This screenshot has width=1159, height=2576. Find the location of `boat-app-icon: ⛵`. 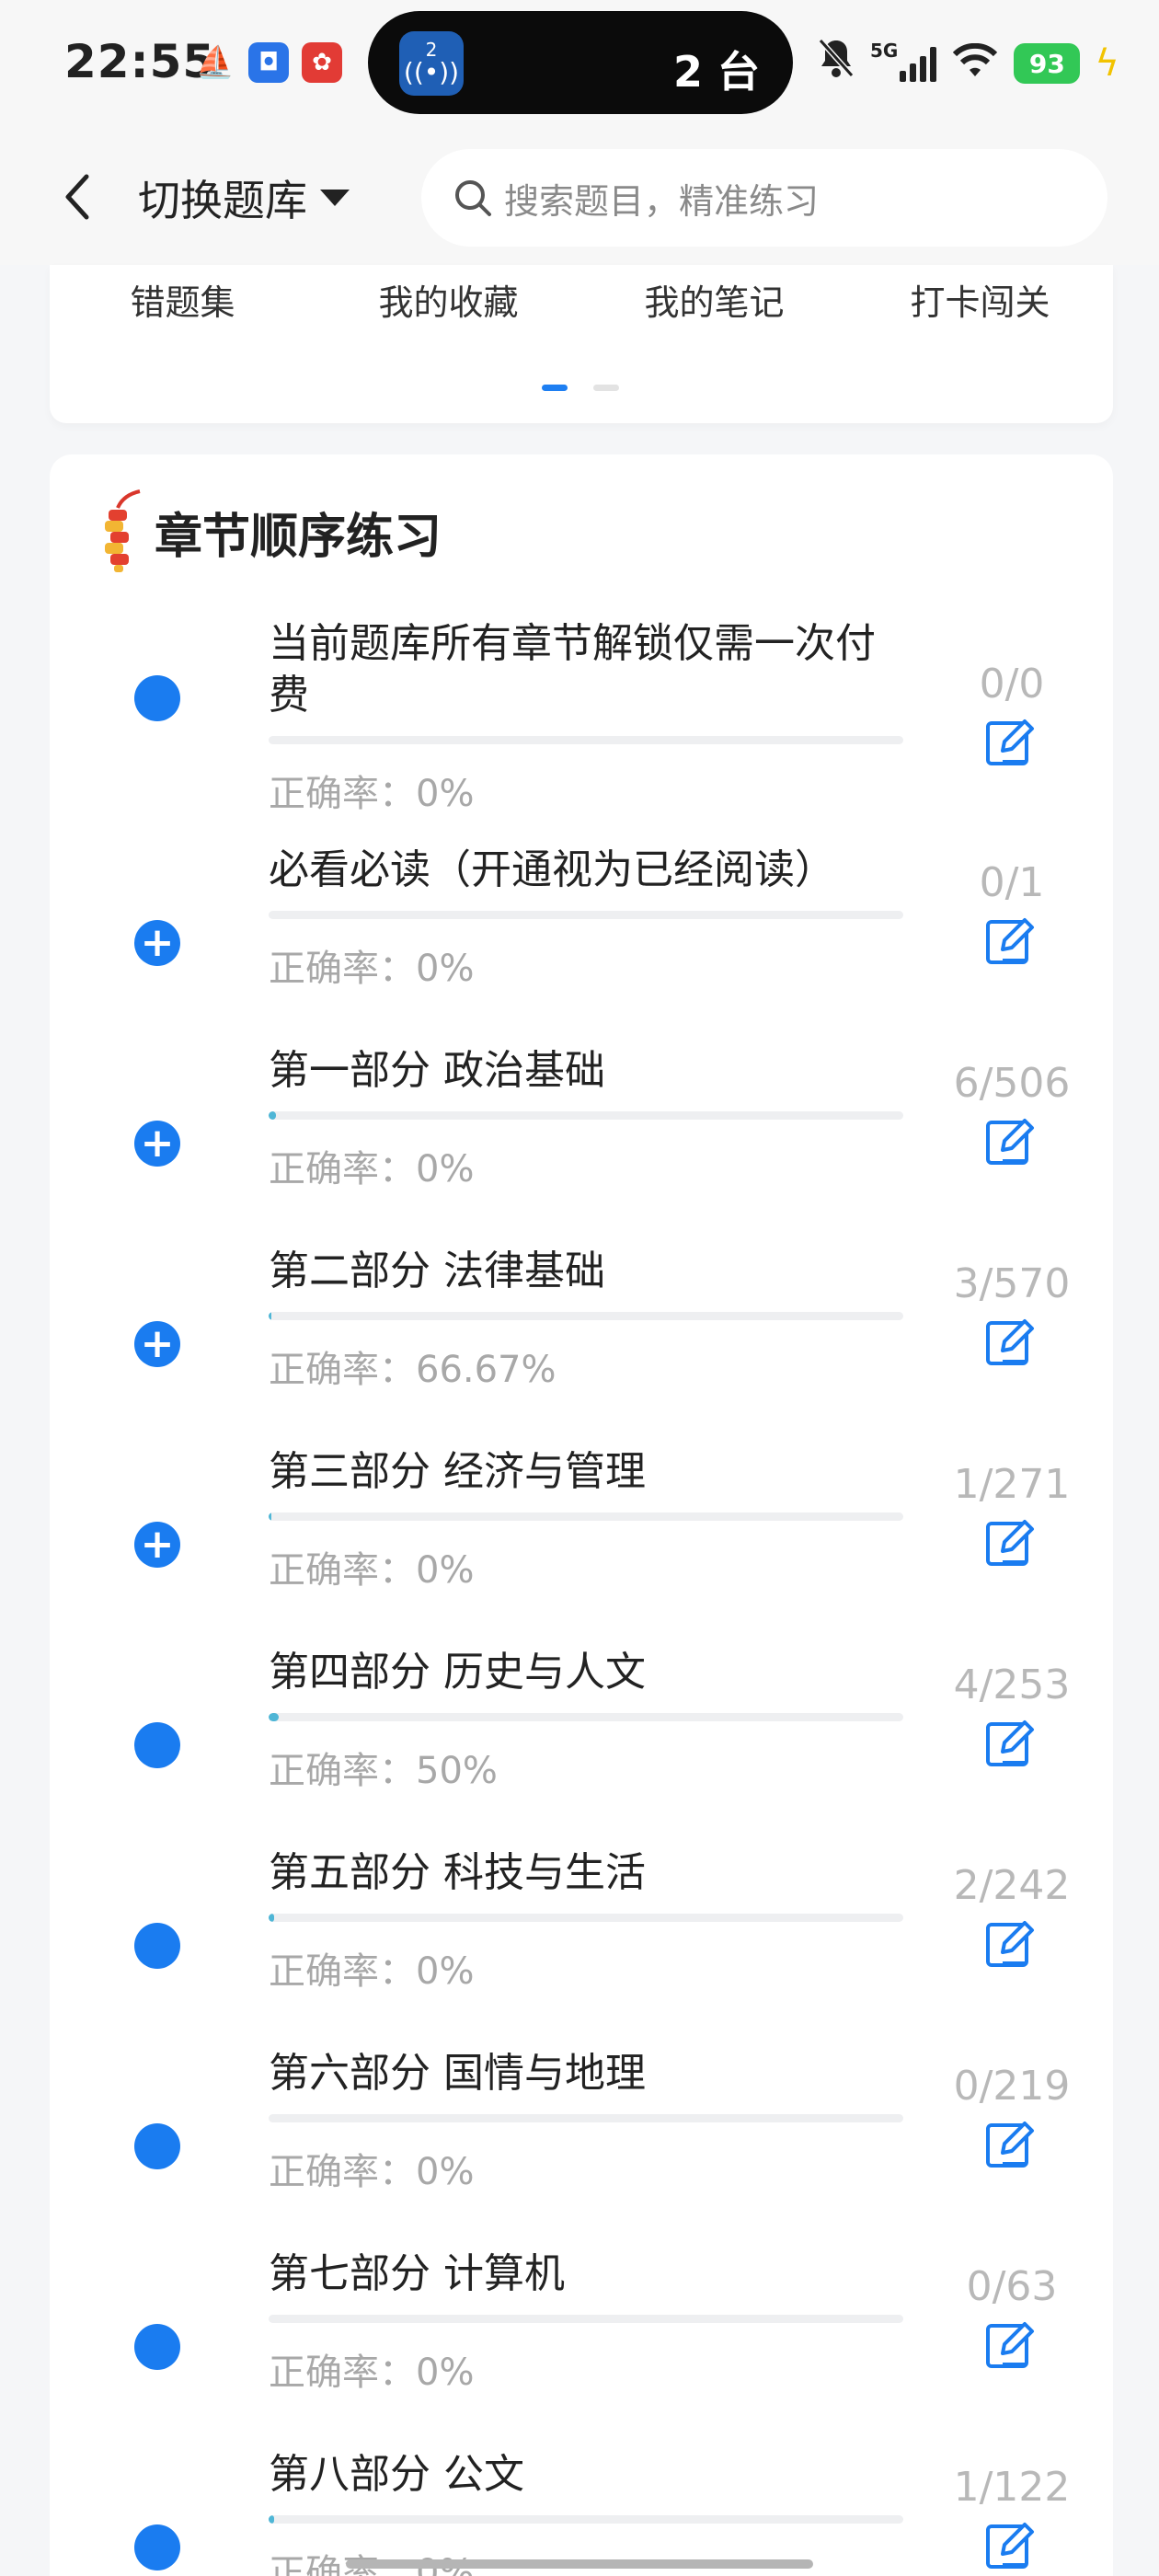

boat-app-icon: ⛵ is located at coordinates (215, 62).